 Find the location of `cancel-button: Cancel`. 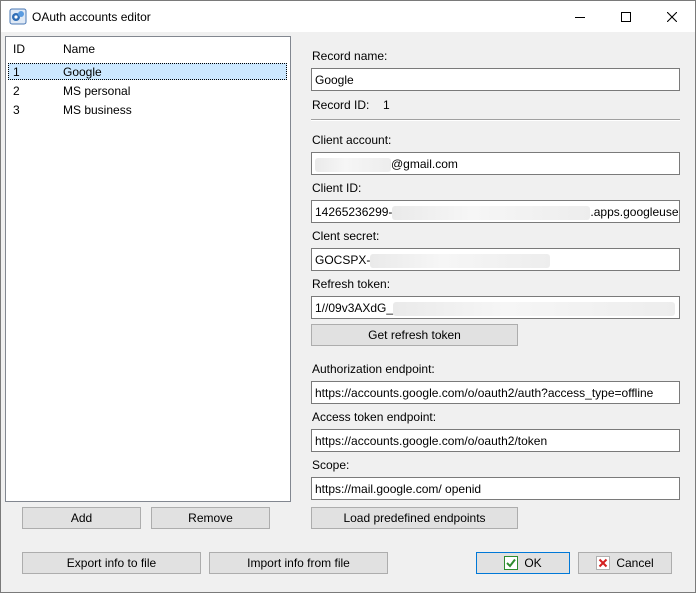

cancel-button: Cancel is located at coordinates (625, 563).